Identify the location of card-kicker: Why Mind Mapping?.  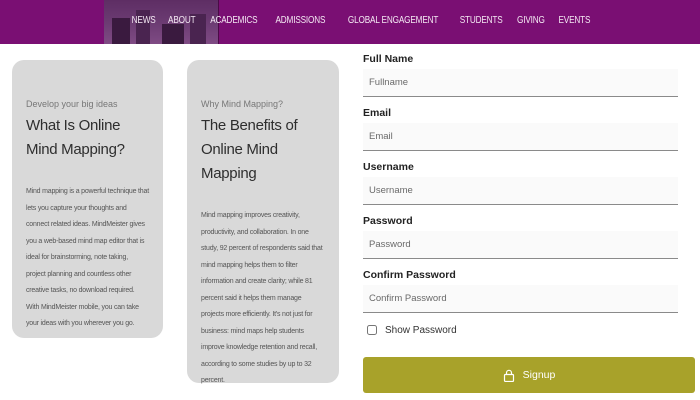
(242, 104).